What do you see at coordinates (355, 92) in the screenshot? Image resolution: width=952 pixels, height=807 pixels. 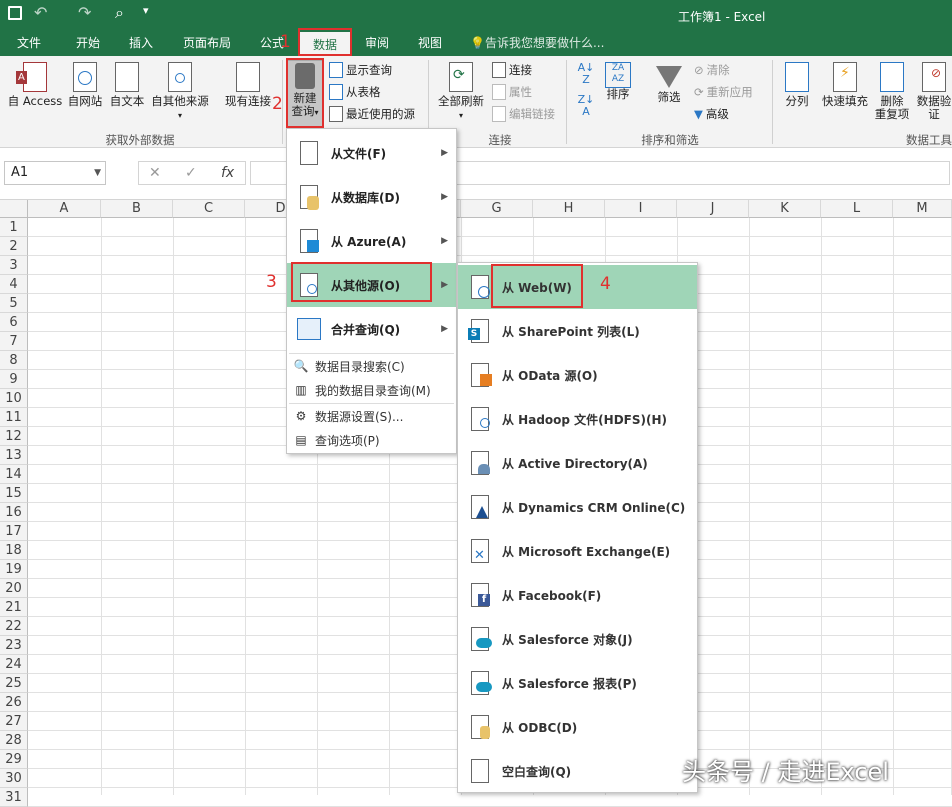 I see `from-table-button: 从表格` at bounding box center [355, 92].